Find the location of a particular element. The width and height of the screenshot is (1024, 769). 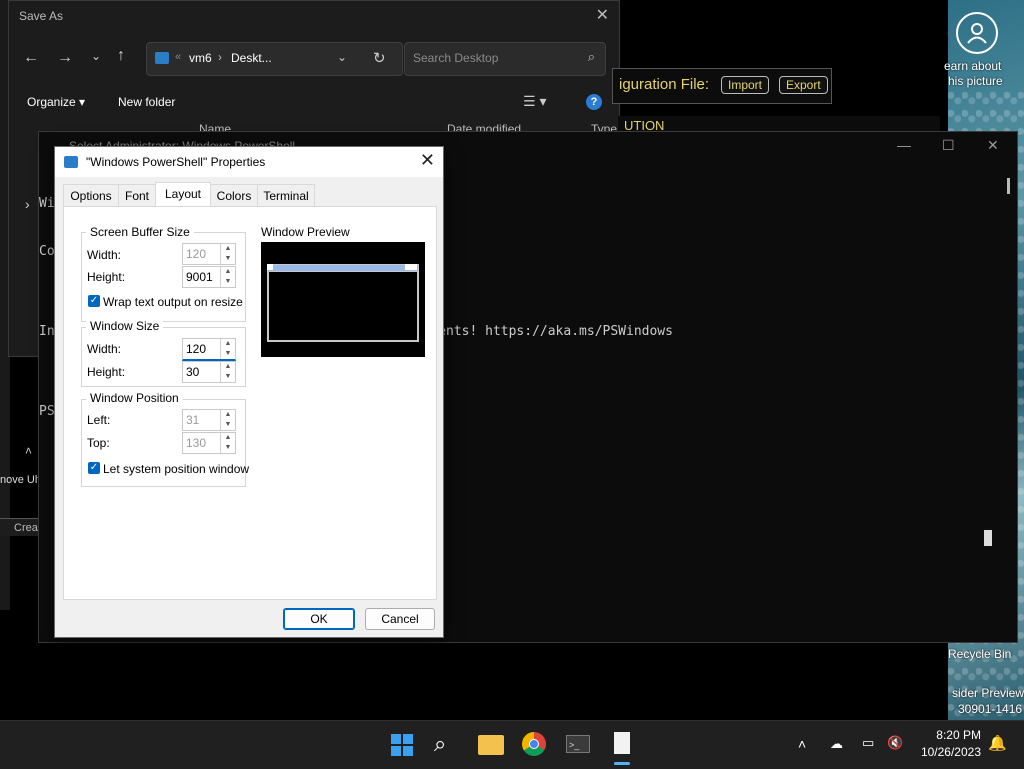

preview-titlebar is located at coordinates (343, 268).